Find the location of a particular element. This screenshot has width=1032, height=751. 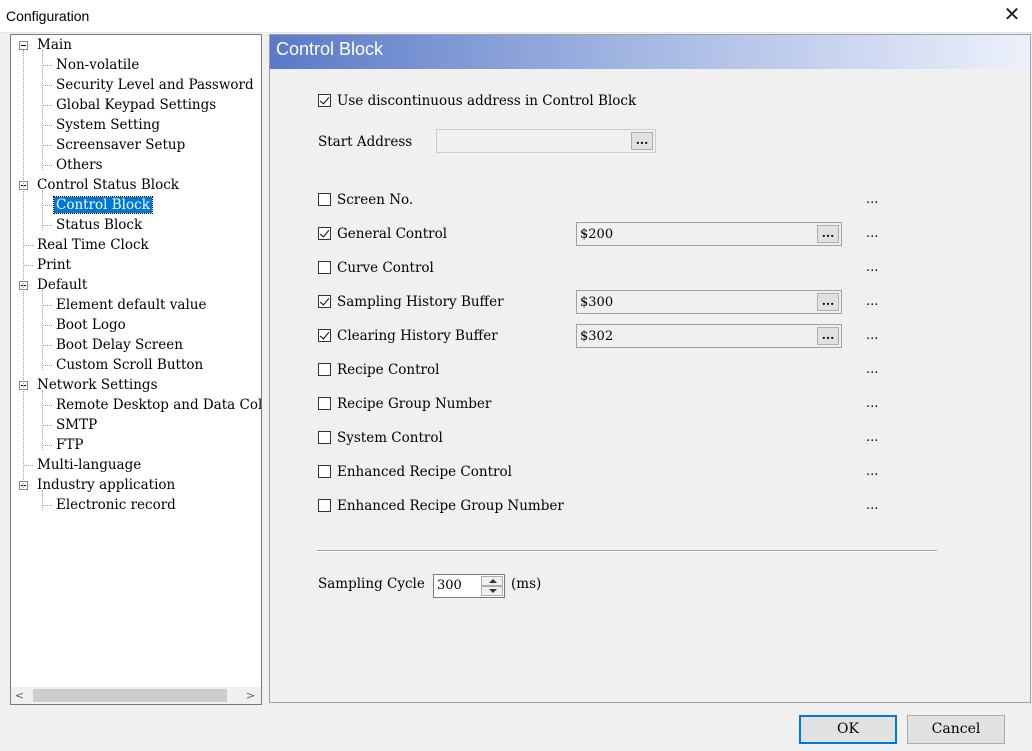

horizontal-scrollbar: < > is located at coordinates (136, 695).